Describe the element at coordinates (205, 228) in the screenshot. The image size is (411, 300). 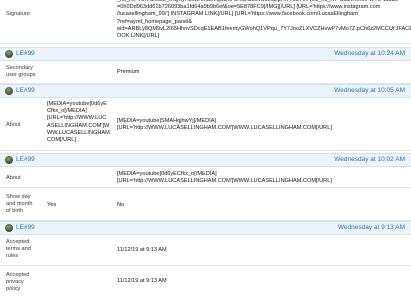
I see `change-entry-header: LE#99 Wednesday at 9:13 AM` at that location.